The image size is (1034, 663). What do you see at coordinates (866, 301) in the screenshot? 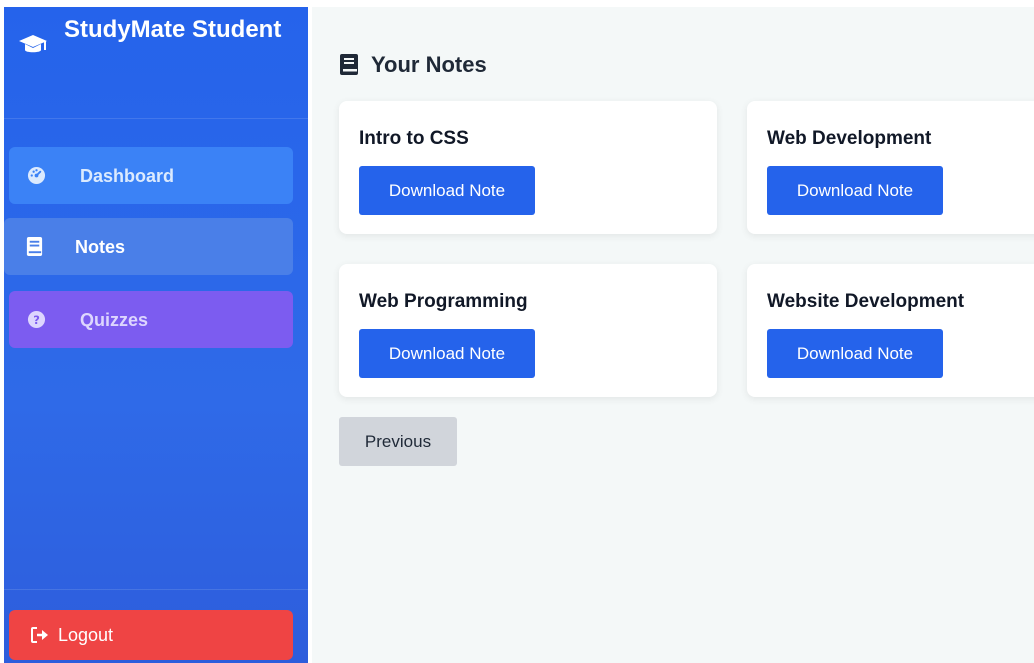
I see `note-title: Website Development` at bounding box center [866, 301].